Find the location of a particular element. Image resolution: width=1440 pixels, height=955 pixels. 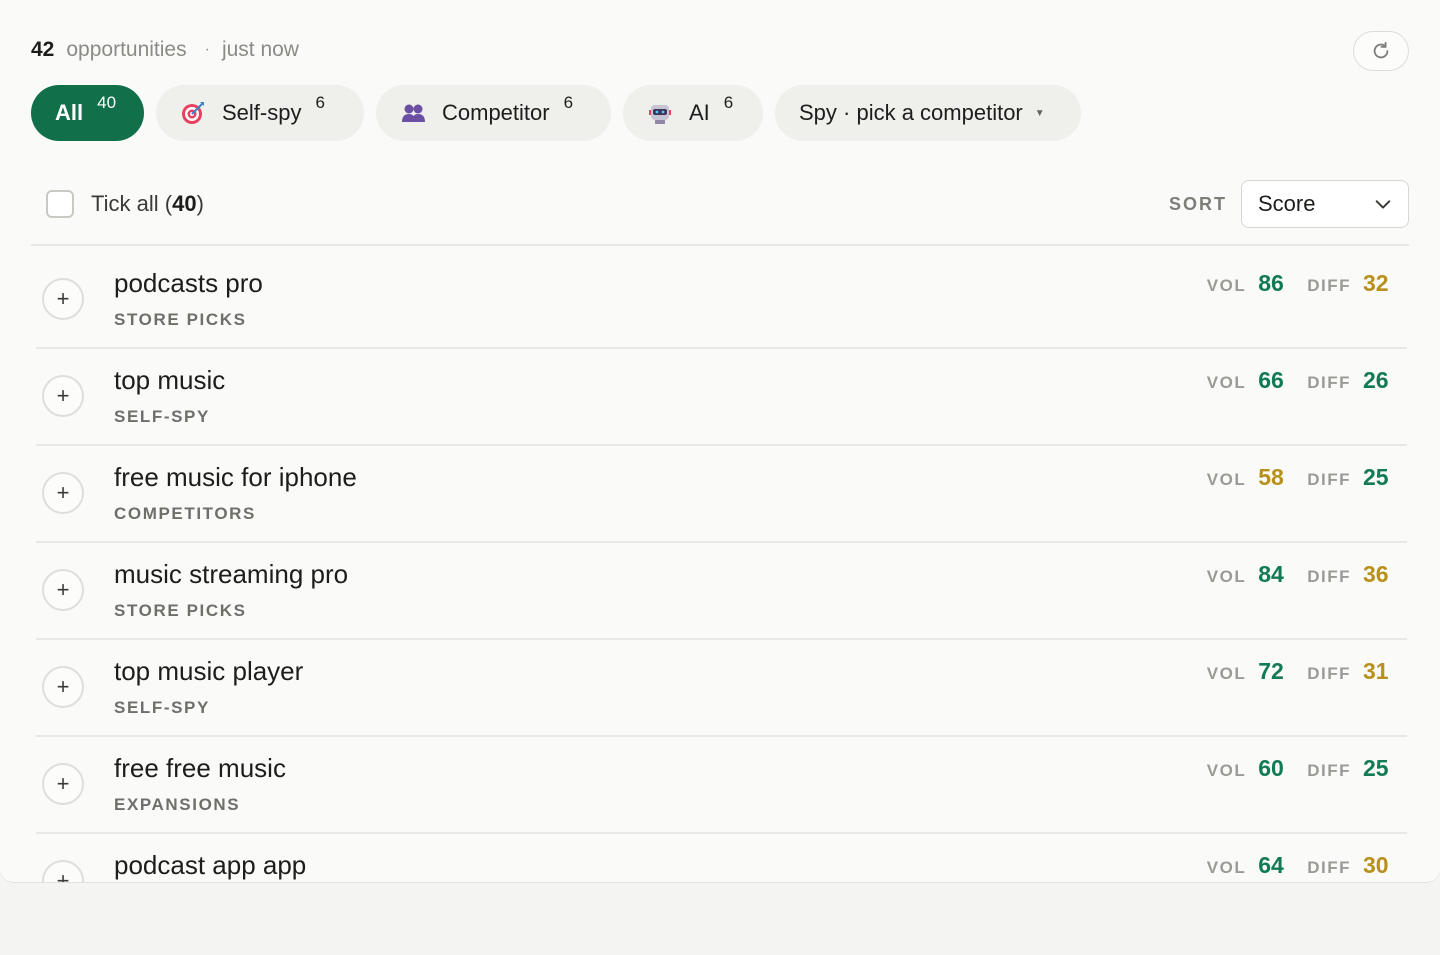

filter-chip-count: 40 is located at coordinates (107, 102).